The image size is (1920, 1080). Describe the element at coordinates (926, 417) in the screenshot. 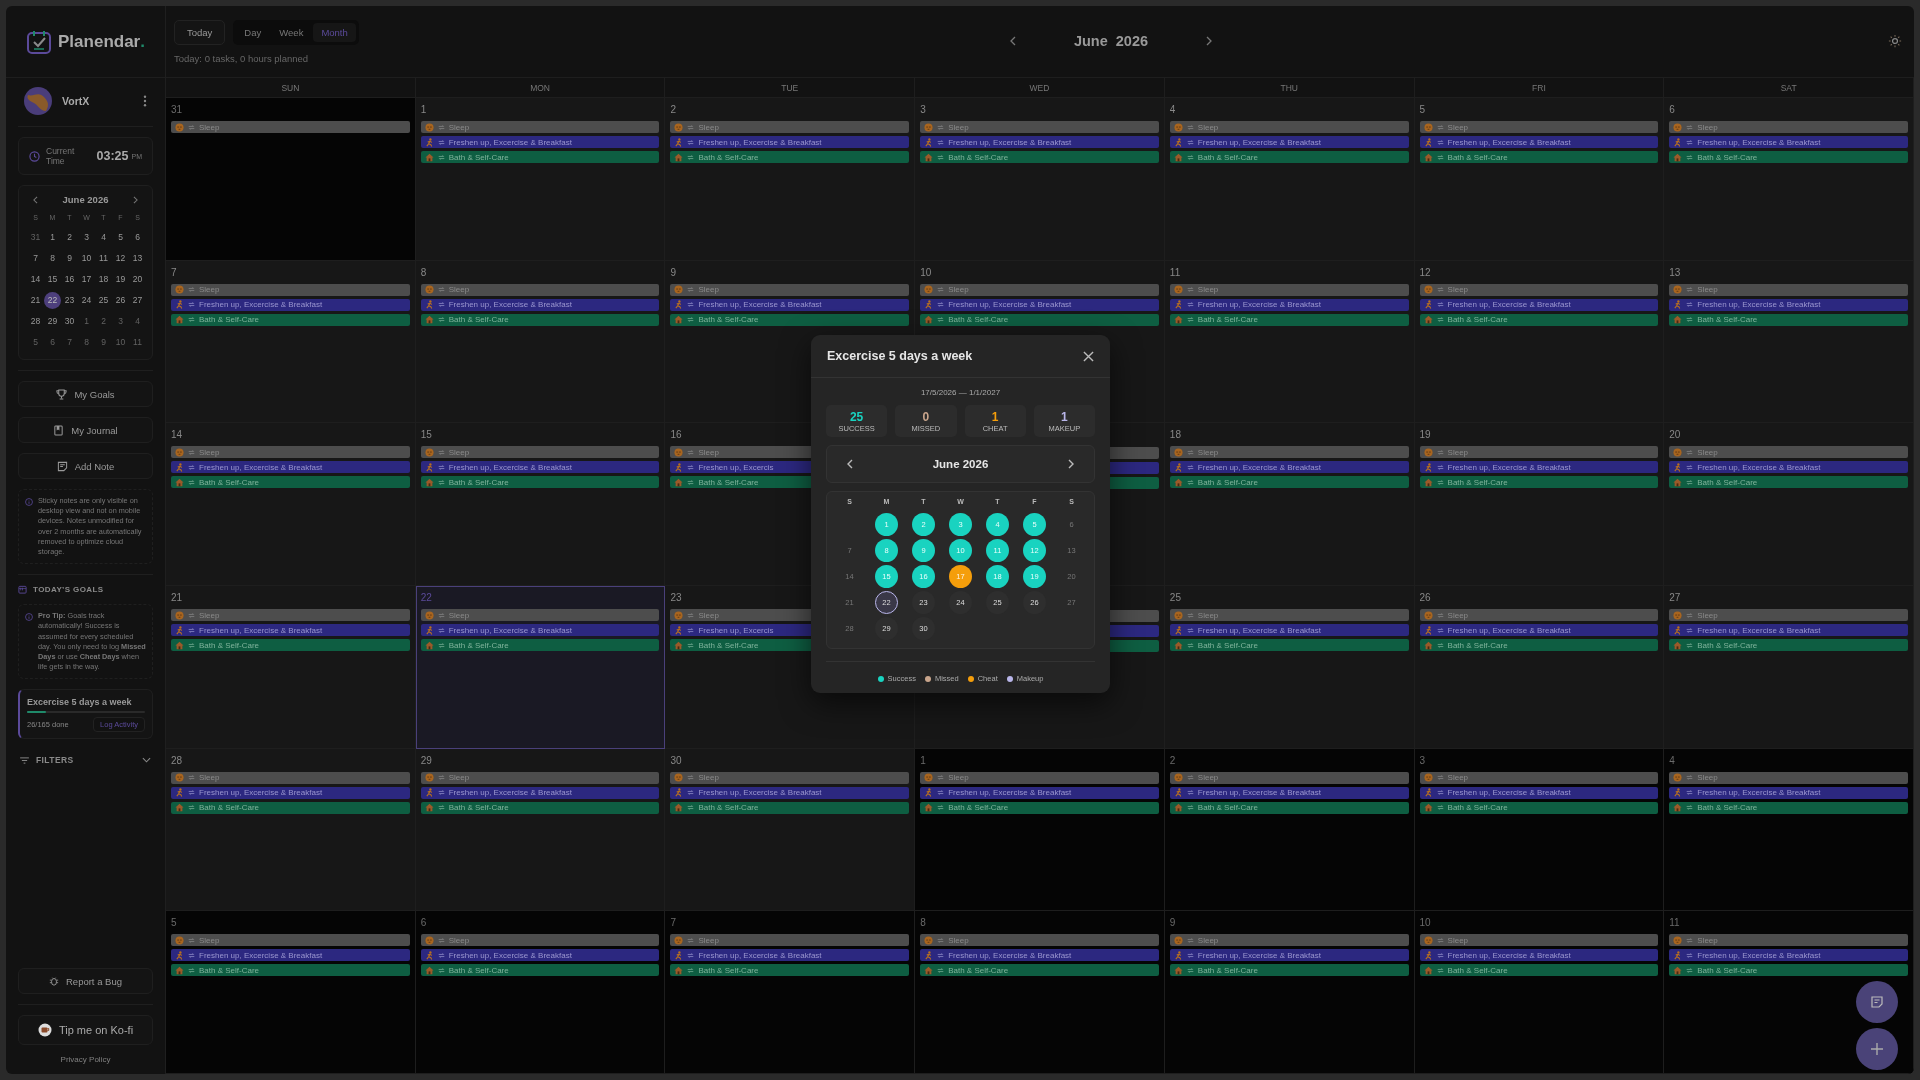

I see `stat-value: 0` at that location.